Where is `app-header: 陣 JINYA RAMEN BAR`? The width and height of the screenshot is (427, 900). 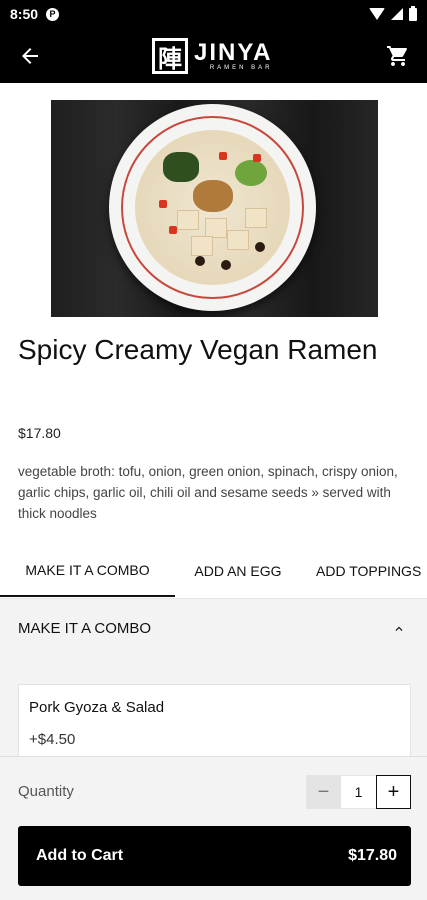 app-header: 陣 JINYA RAMEN BAR is located at coordinates (213, 55).